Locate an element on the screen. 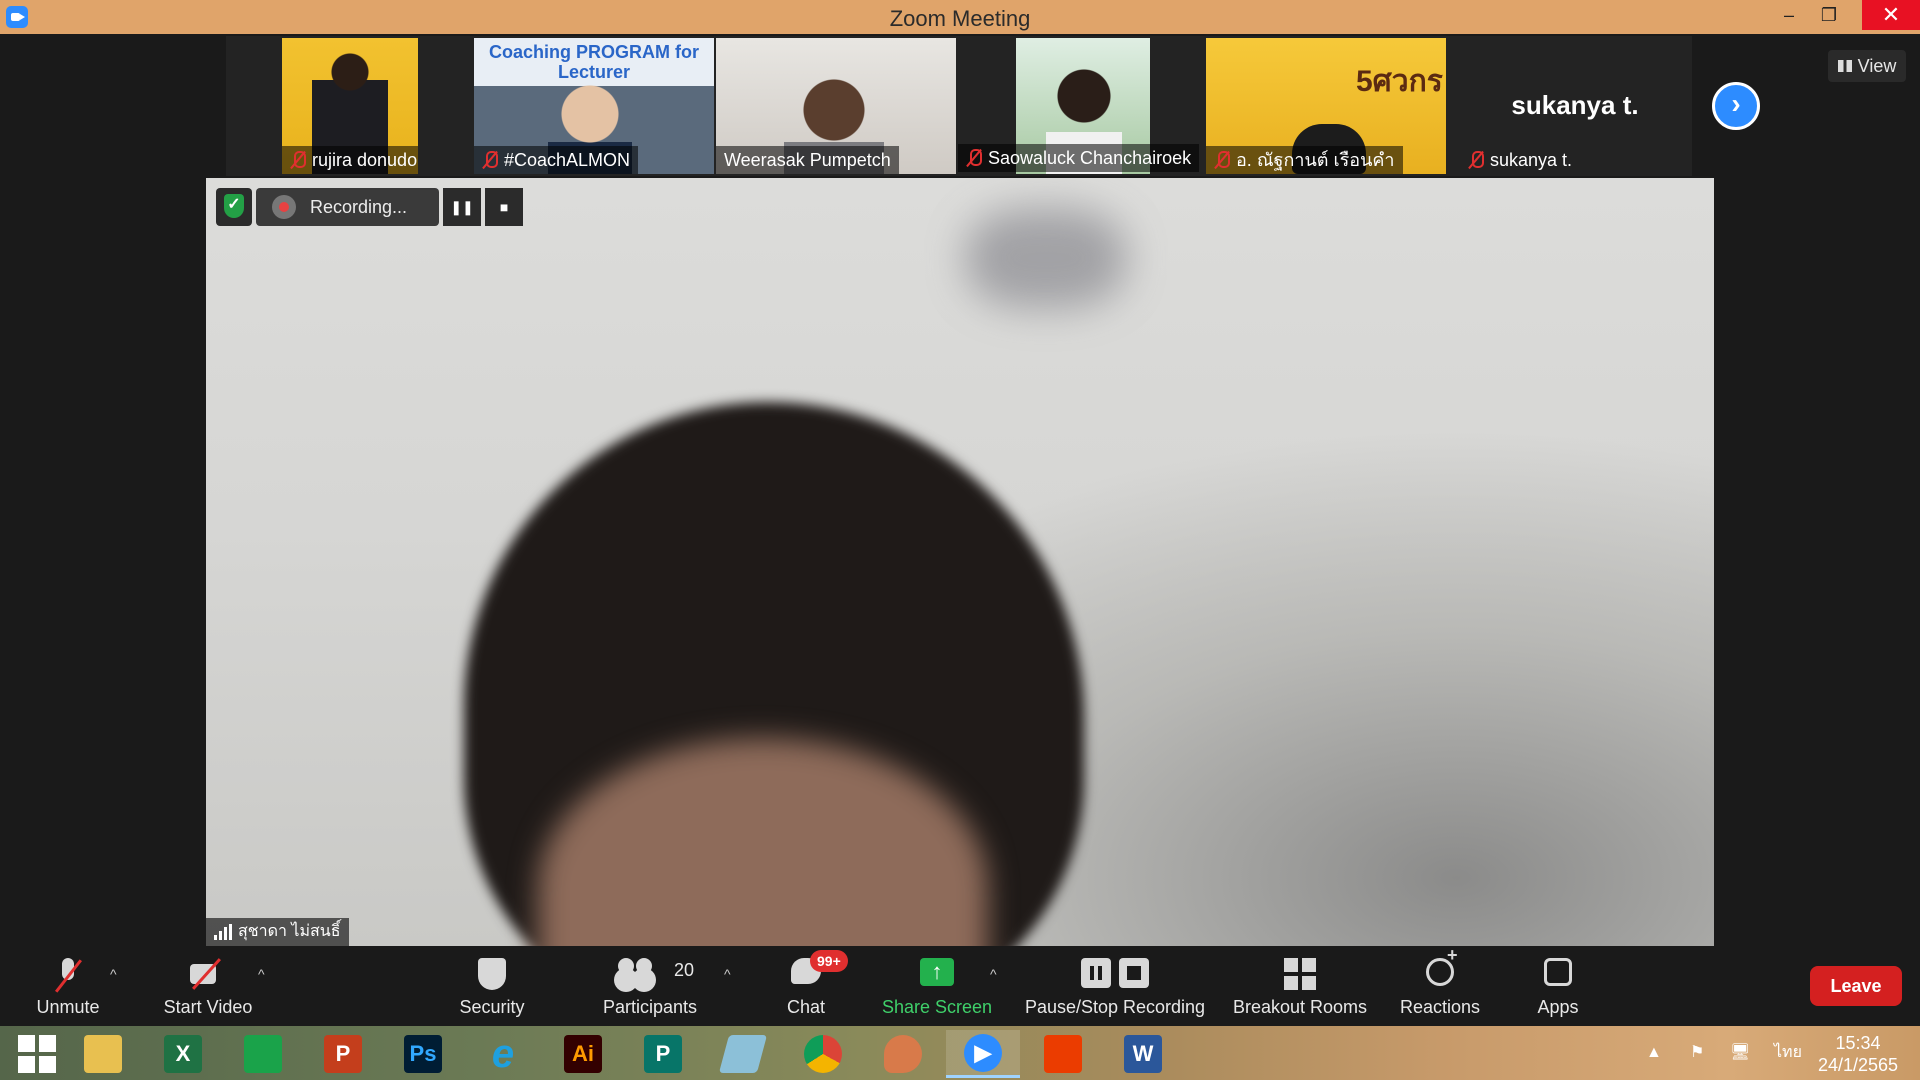 The image size is (1920, 1080). participants-label: Participants is located at coordinates (650, 1007).